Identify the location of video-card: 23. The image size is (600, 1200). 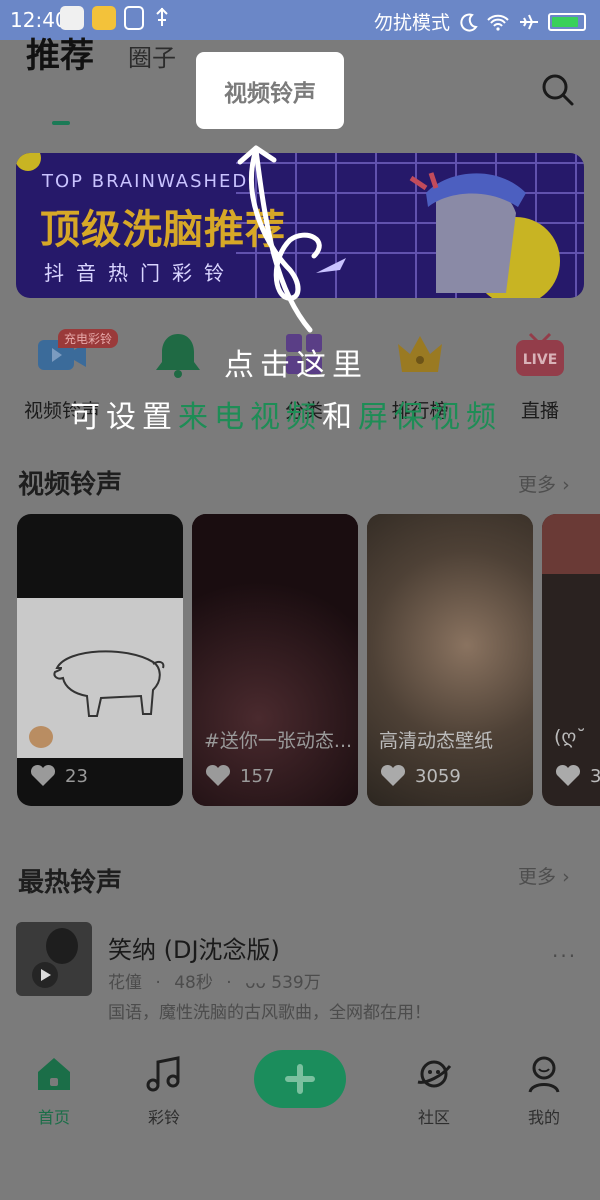
(100, 660).